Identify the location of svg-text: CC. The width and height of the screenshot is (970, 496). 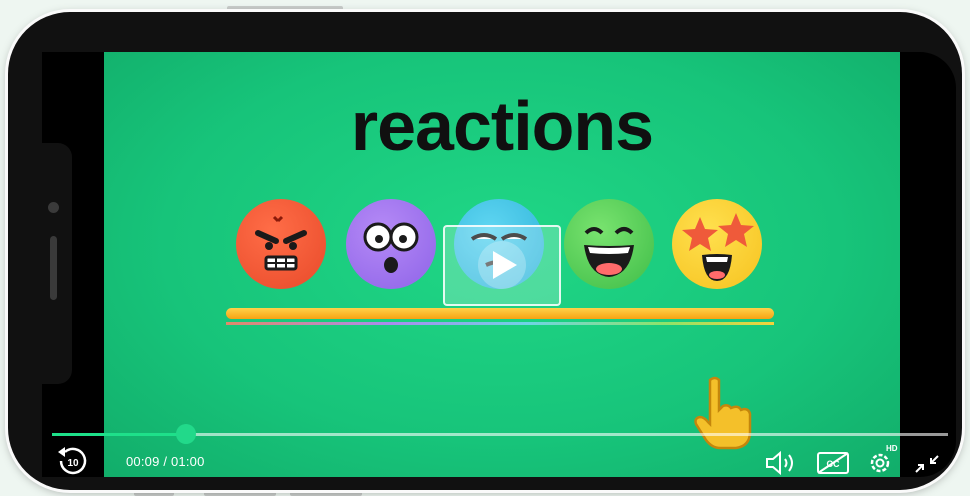
(833, 464).